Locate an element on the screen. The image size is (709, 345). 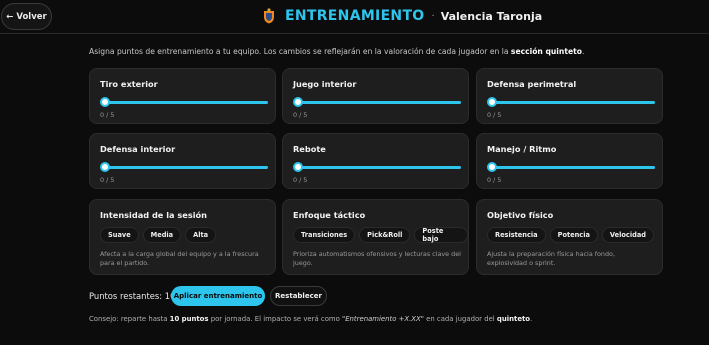
tip-quinteto: quinteto is located at coordinates (513, 319).